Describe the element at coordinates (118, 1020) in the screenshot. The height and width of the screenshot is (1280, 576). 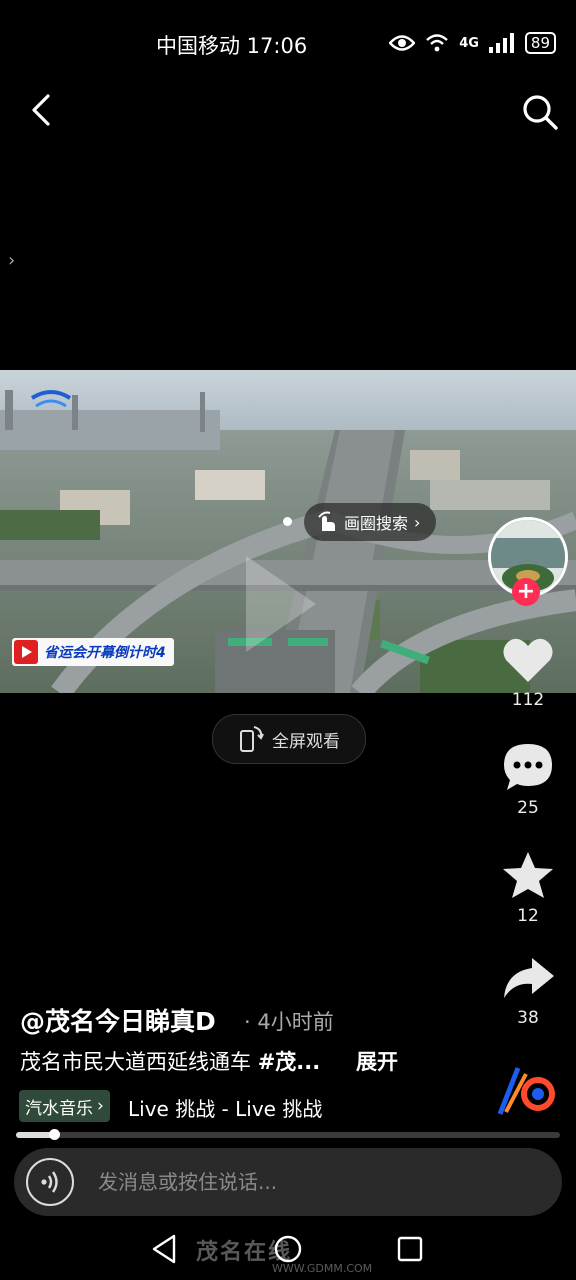
I see `author-name: @茂名今日睇真D` at that location.